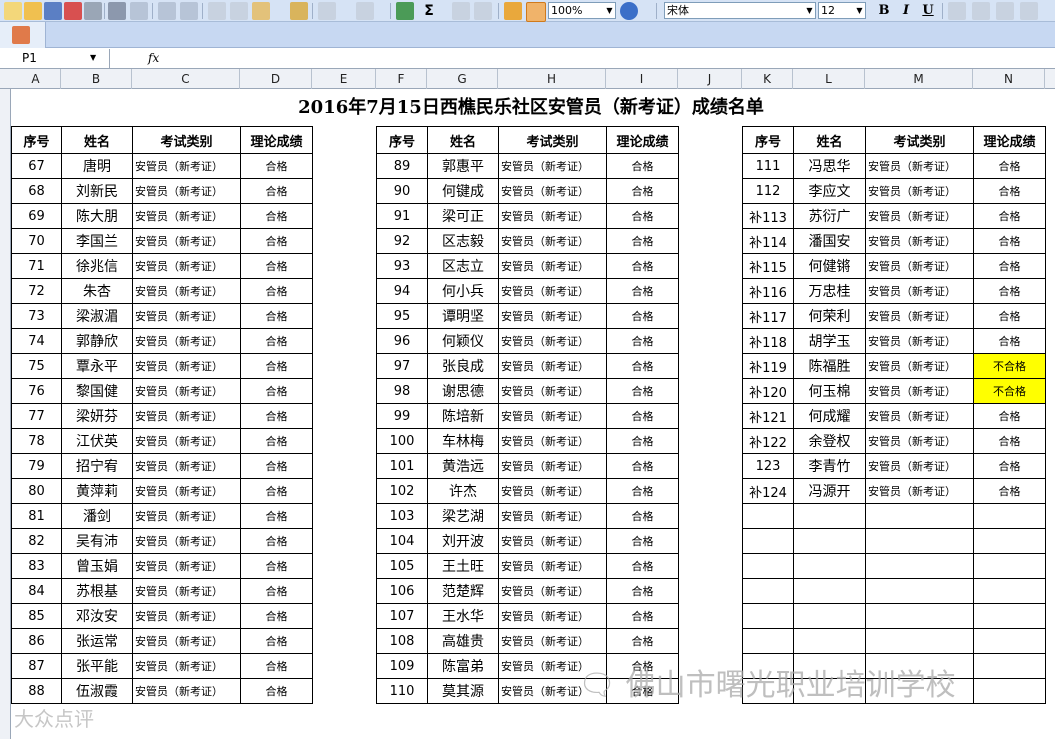 Image resolution: width=1055 pixels, height=739 pixels. I want to click on seq-cell: 74, so click(36, 341).